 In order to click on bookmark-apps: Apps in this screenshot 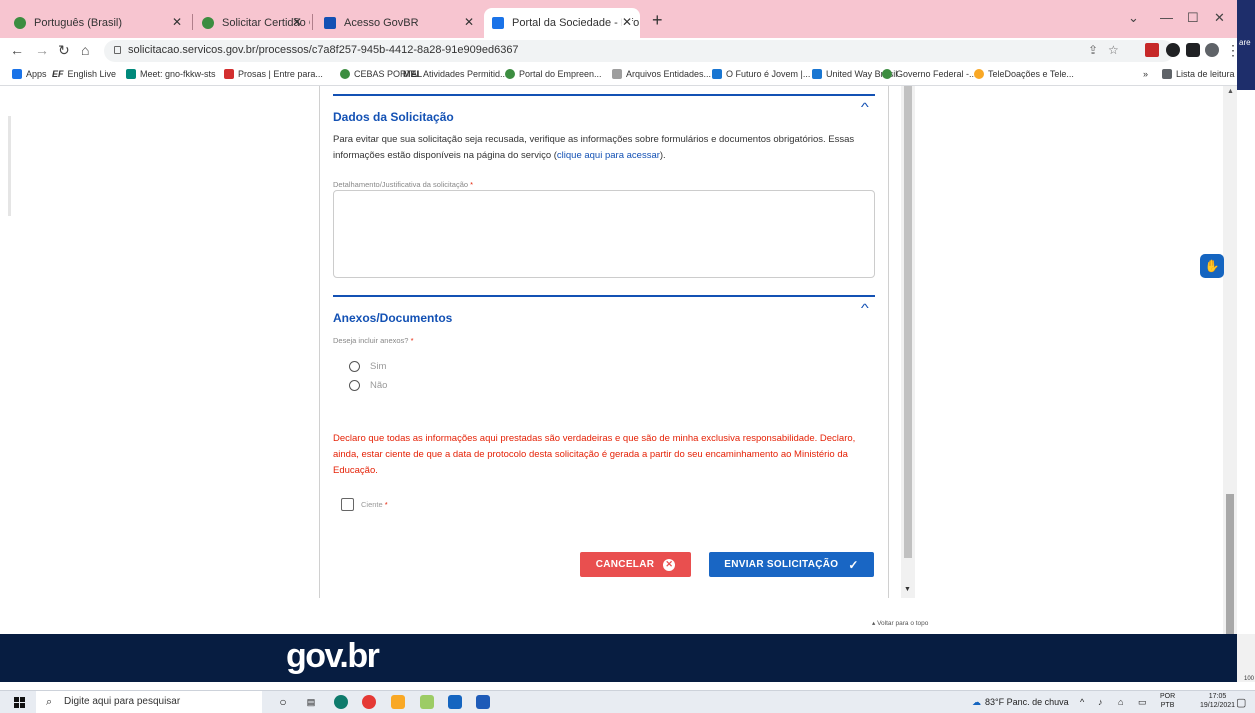, I will do `click(29, 74)`.